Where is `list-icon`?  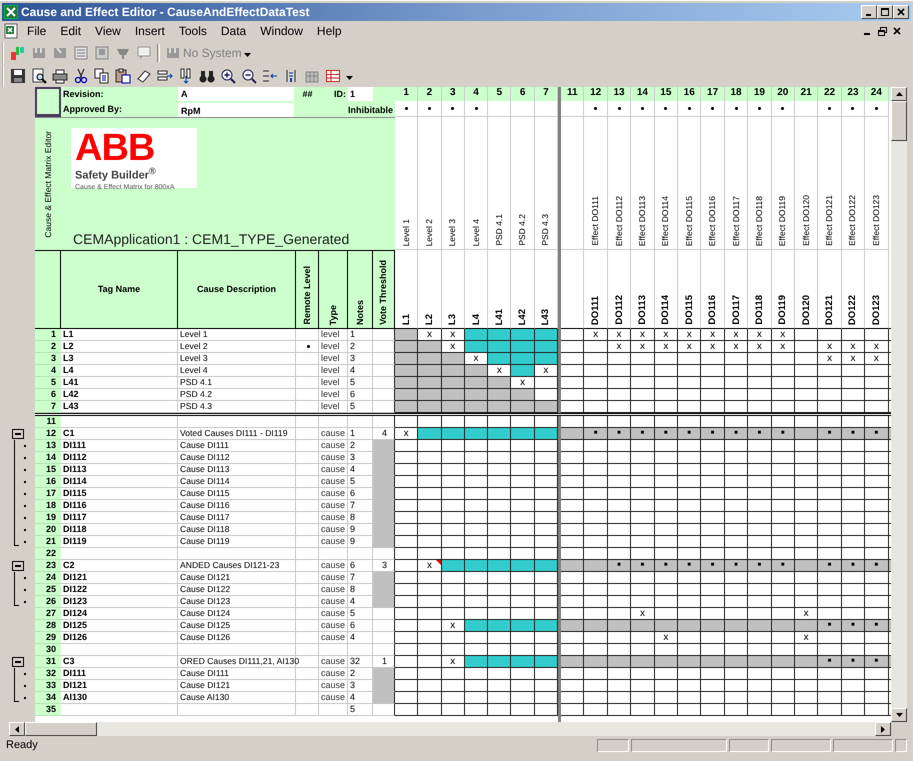 list-icon is located at coordinates (81, 53).